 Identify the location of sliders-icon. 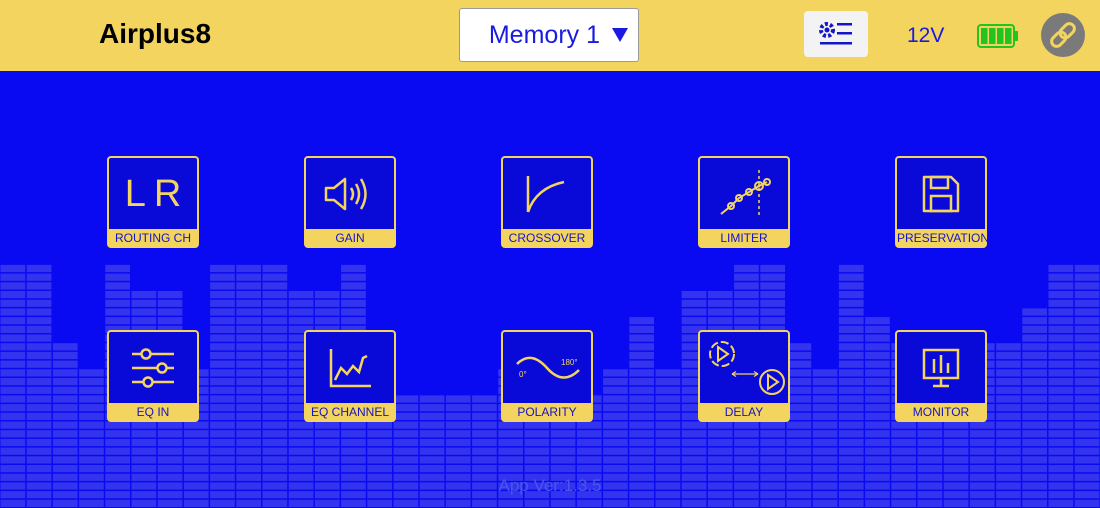
(153, 368).